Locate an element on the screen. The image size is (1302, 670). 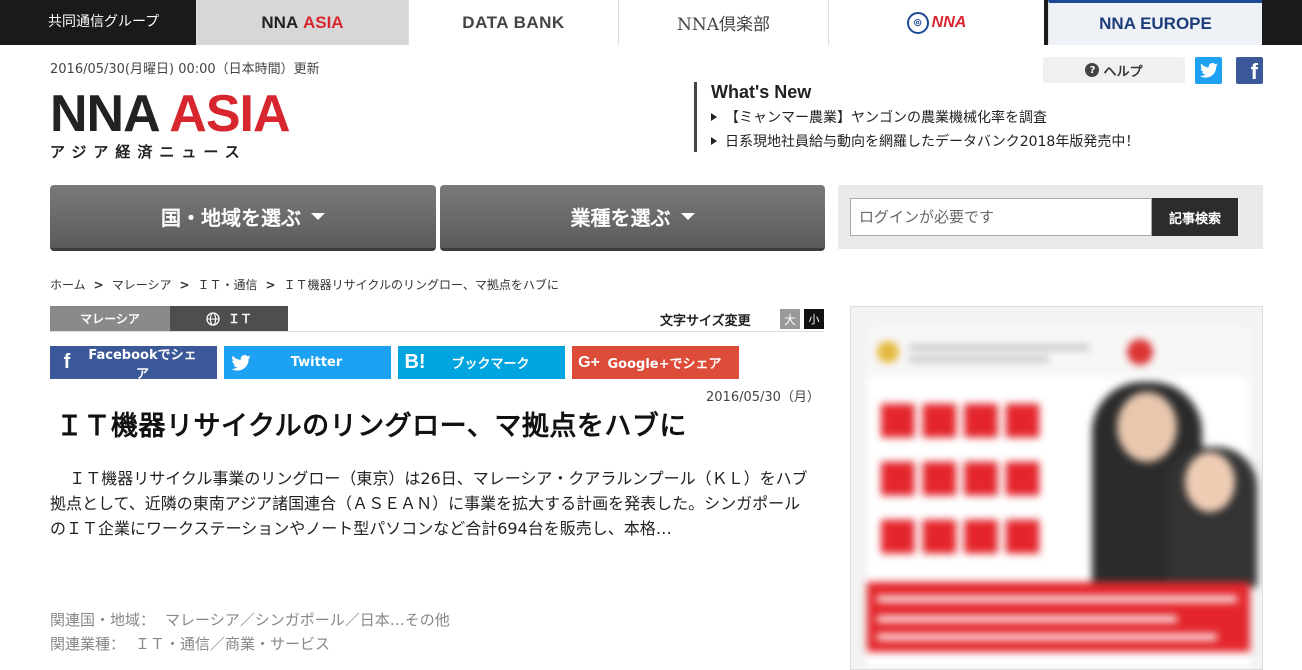
ad-badge is located at coordinates (1140, 352).